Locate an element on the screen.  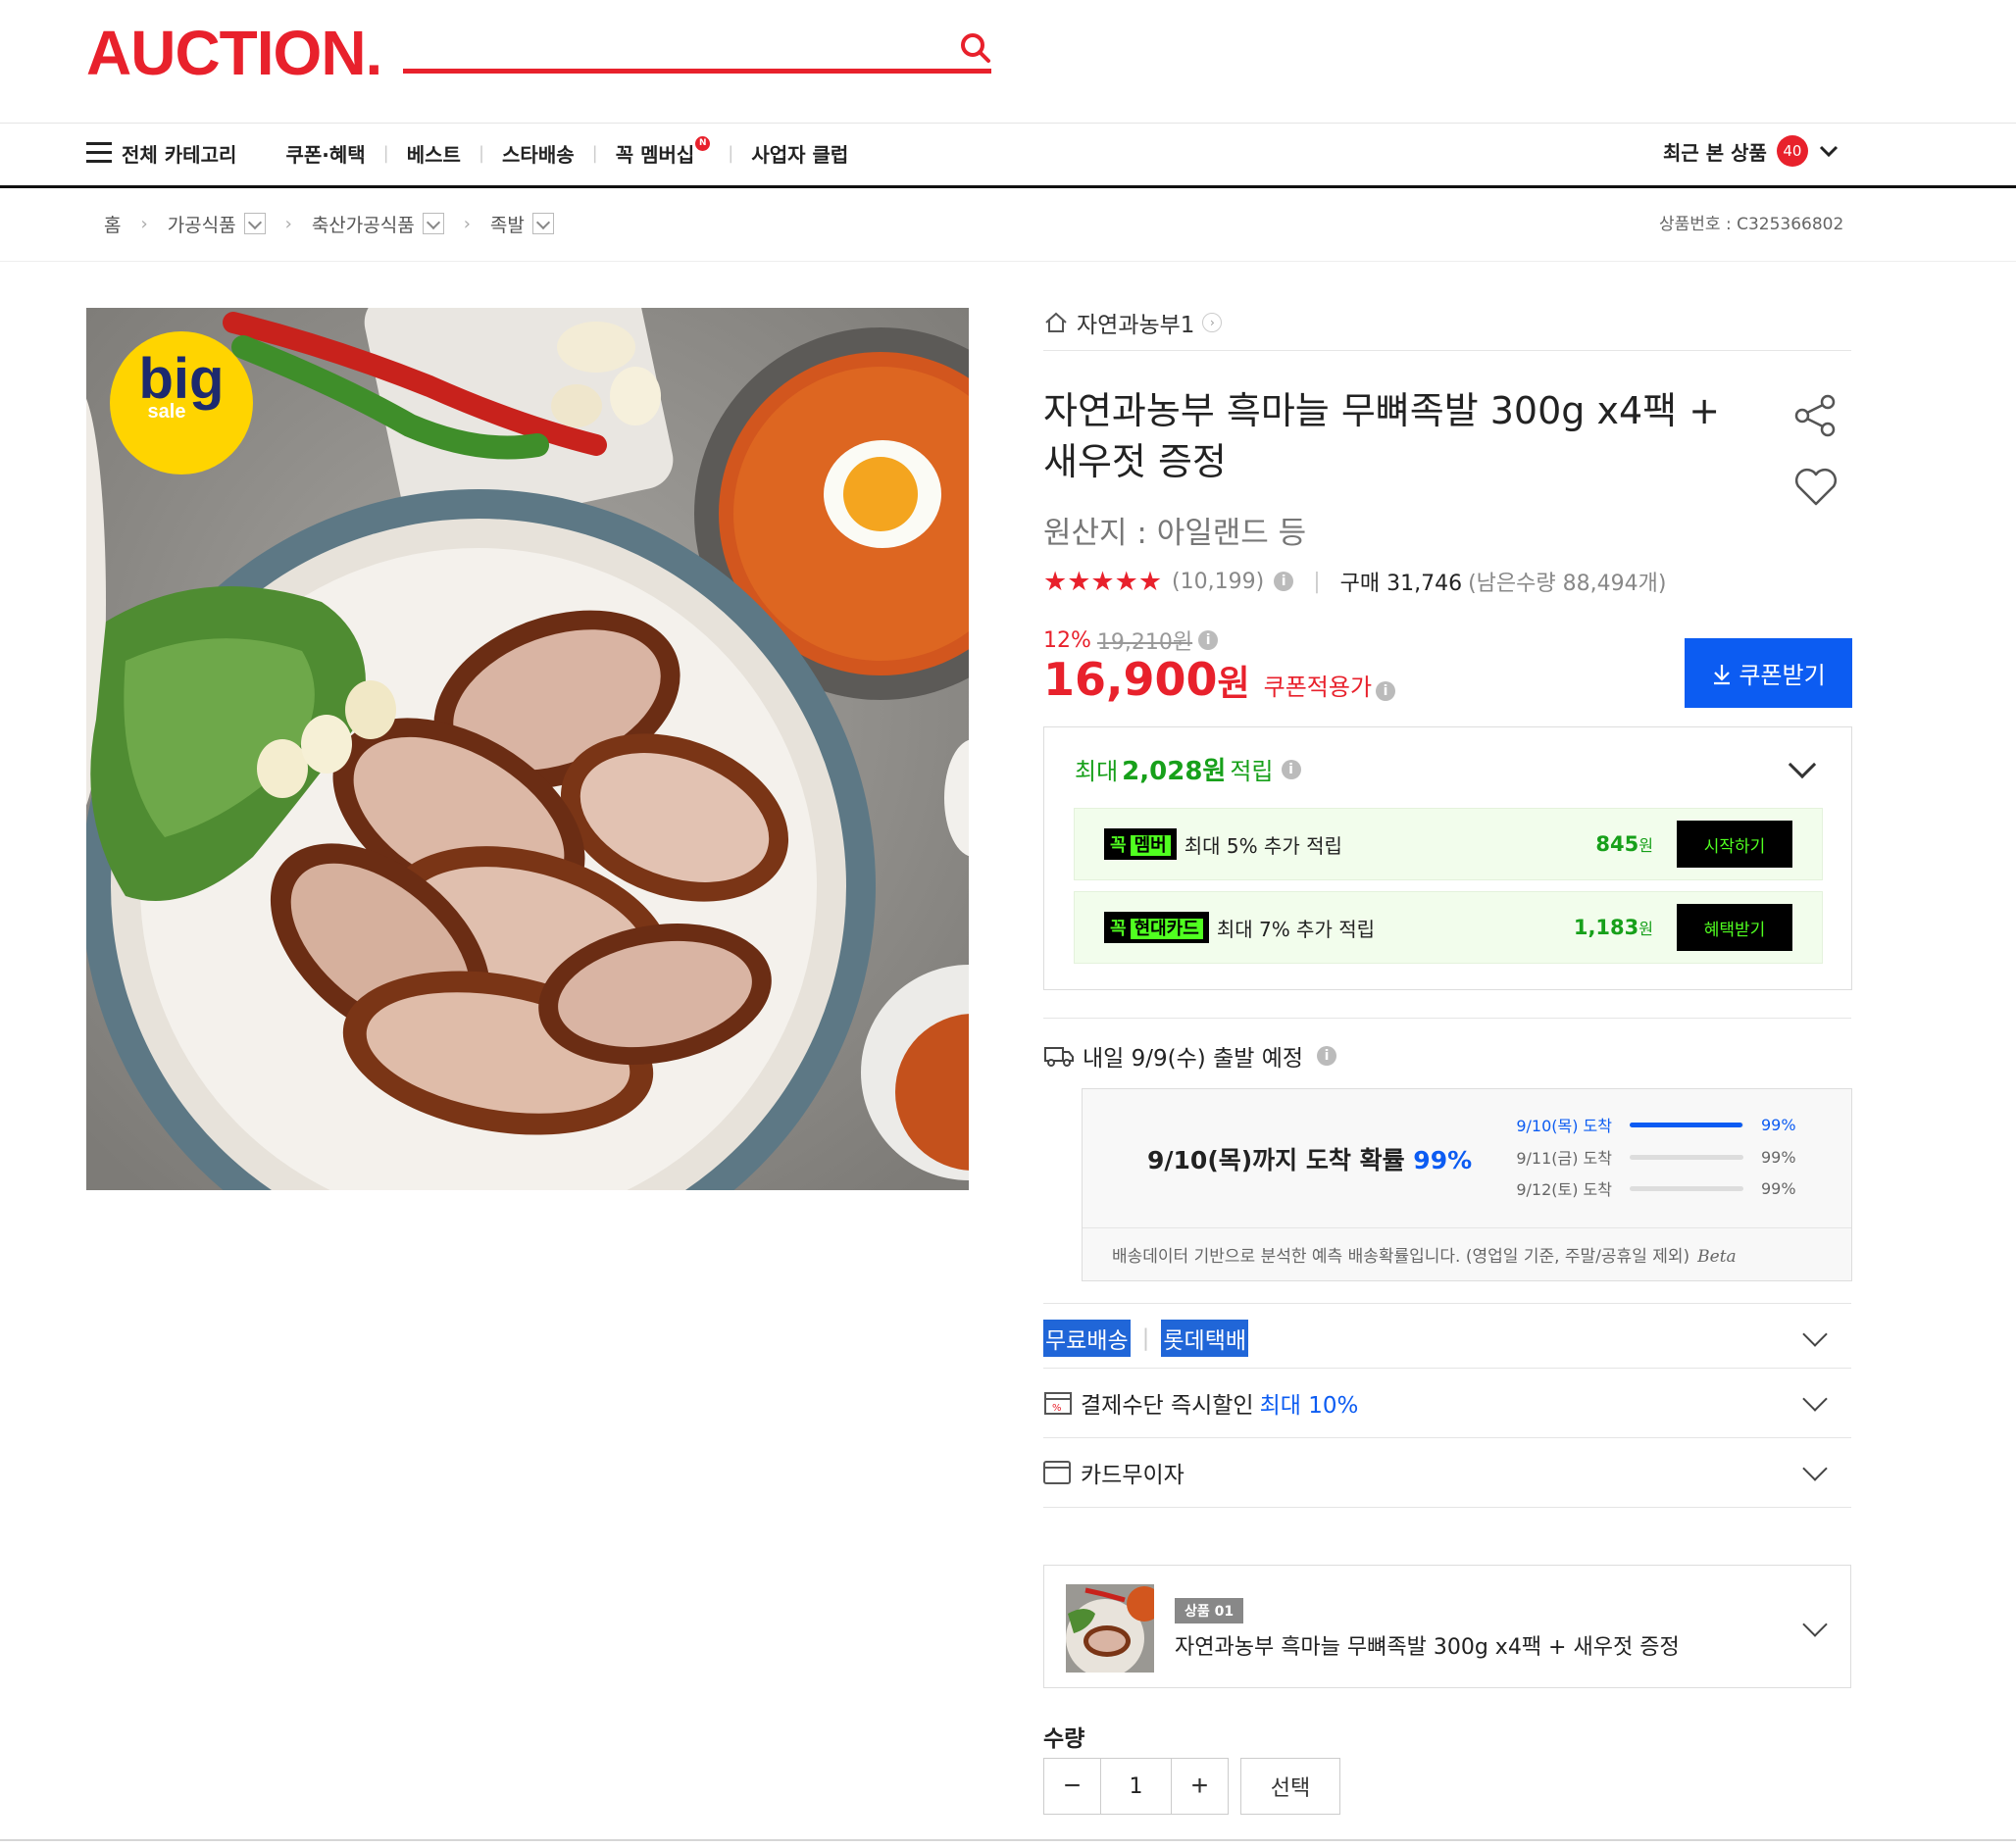
prob-main-text: 9/10(목)까지 도착 확률 is located at coordinates (1276, 1160).